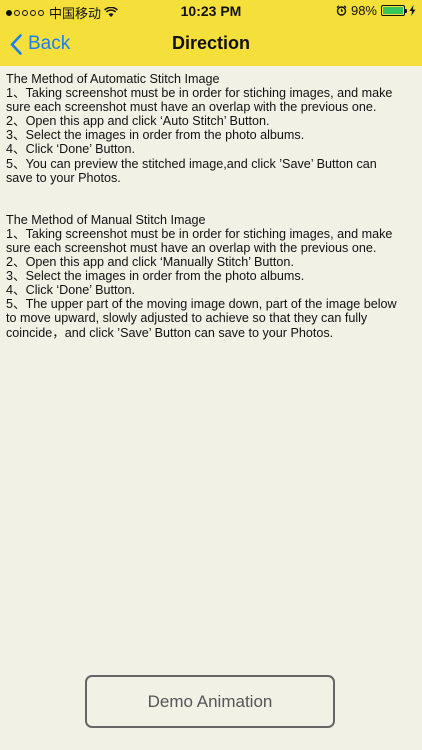 The height and width of the screenshot is (750, 422). I want to click on page-title: Direction, so click(210, 43).